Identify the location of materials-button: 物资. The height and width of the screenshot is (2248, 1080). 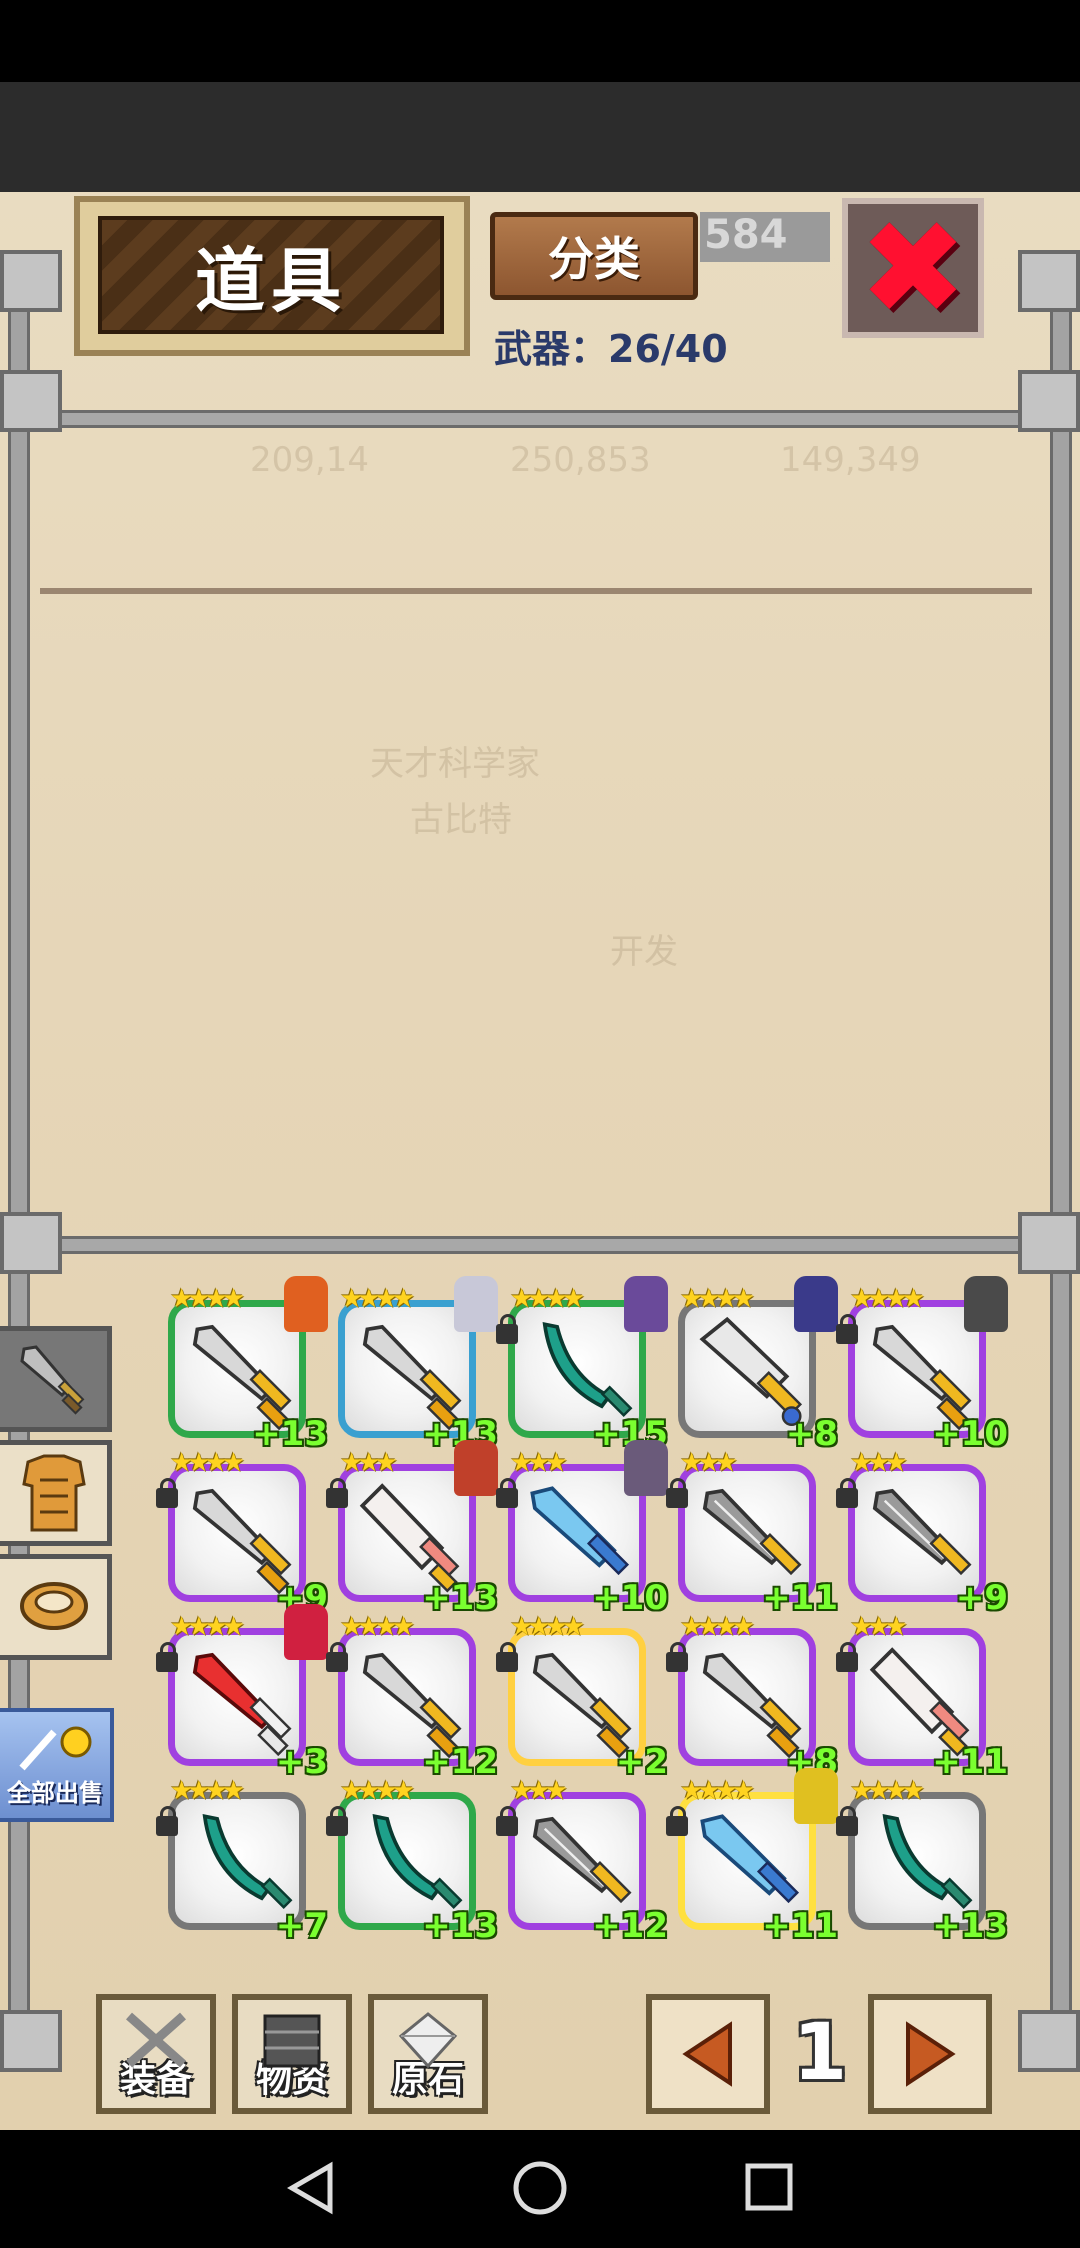
(292, 2054).